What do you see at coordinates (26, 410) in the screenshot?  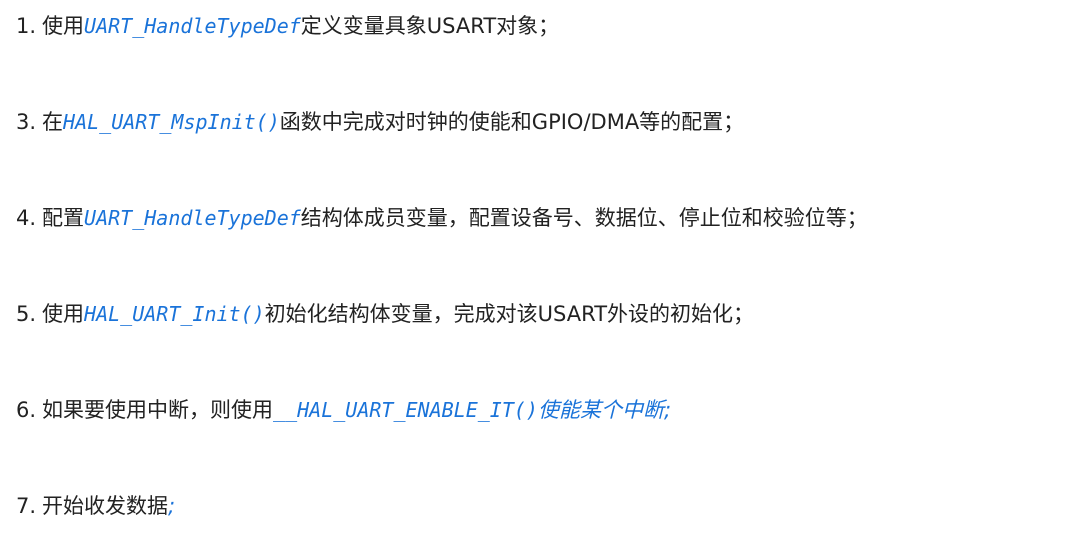 I see `step-number: 6.` at bounding box center [26, 410].